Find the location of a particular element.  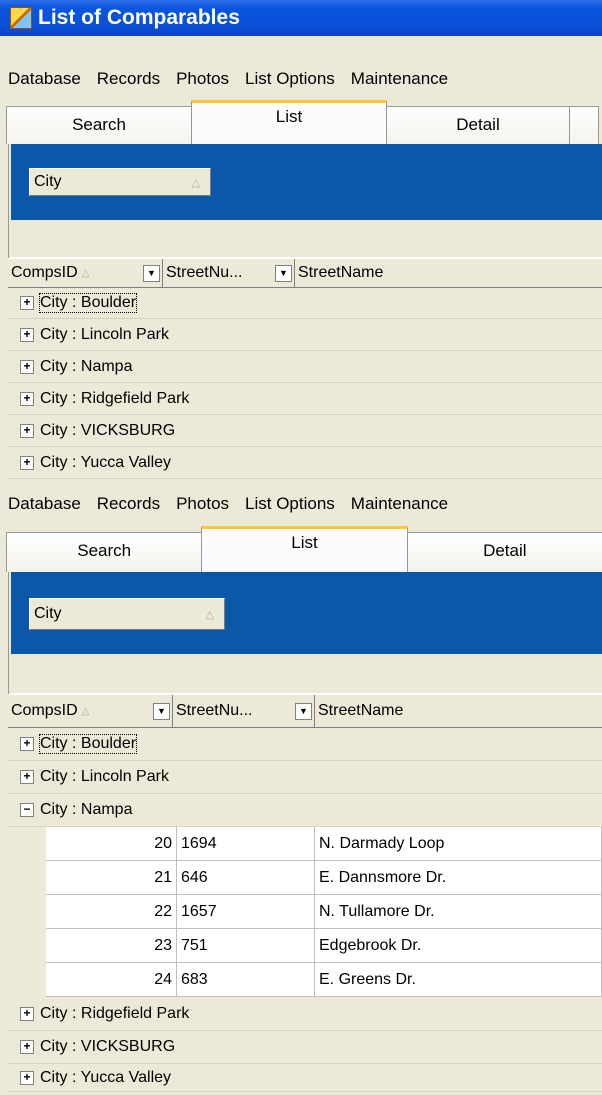

cell-streetnumber: 1694 is located at coordinates (246, 844).